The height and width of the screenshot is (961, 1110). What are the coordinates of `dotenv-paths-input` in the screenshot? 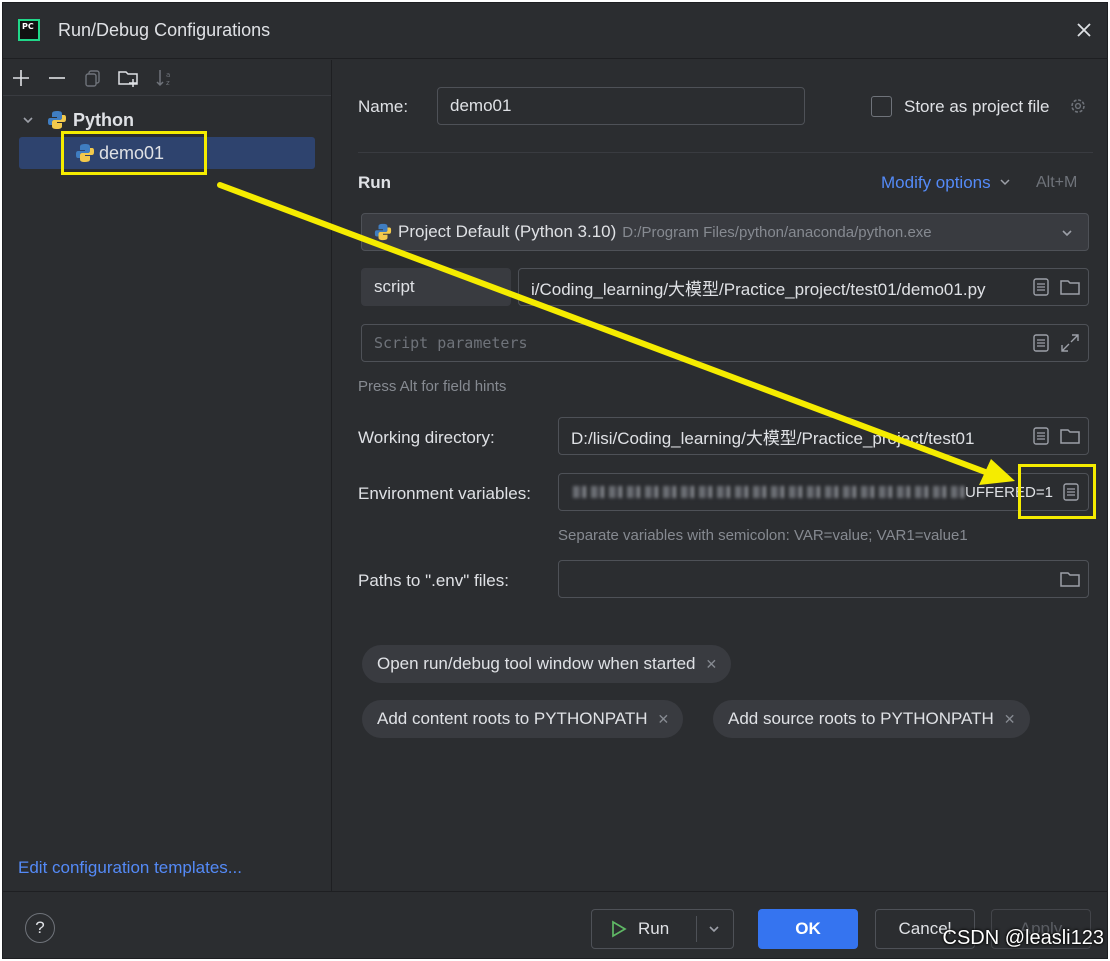 It's located at (823, 579).